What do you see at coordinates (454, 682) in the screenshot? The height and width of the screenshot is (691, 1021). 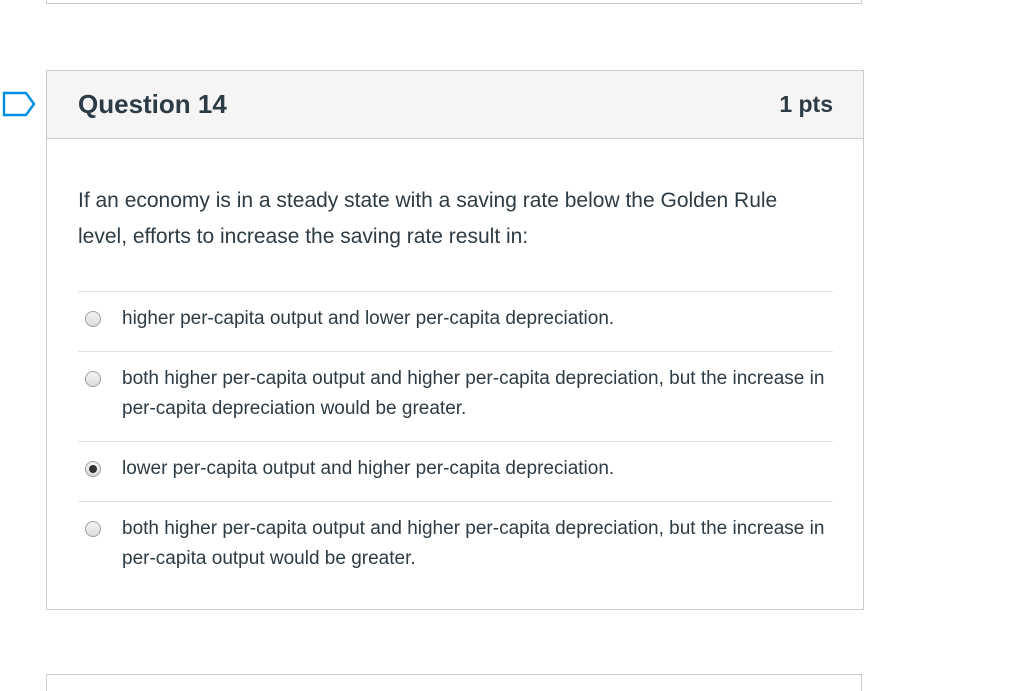 I see `next-question-card` at bounding box center [454, 682].